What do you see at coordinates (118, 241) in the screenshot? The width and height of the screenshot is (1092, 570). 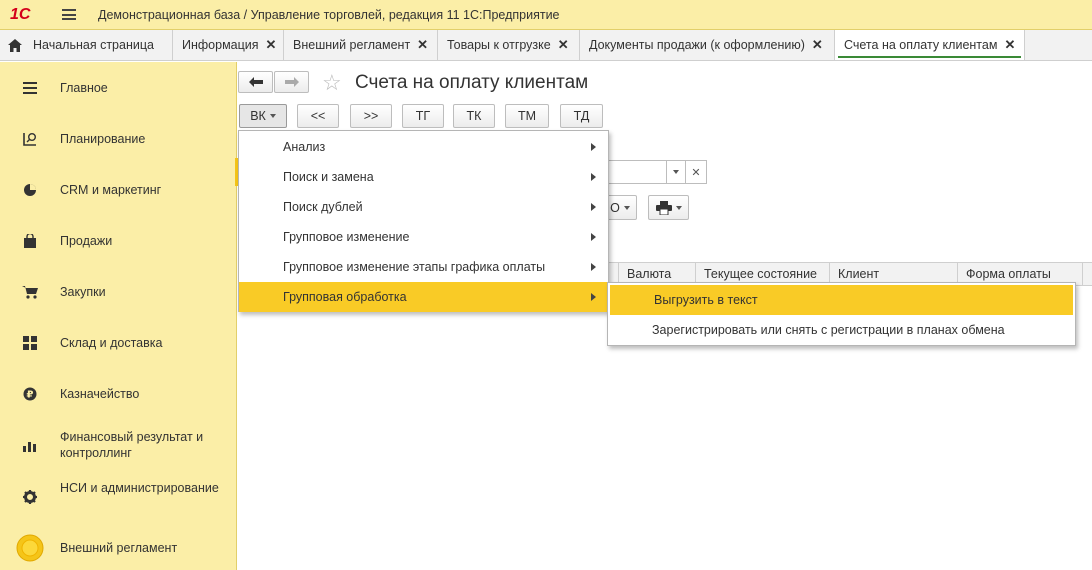 I see `sidebar-item-sales: Продажи` at bounding box center [118, 241].